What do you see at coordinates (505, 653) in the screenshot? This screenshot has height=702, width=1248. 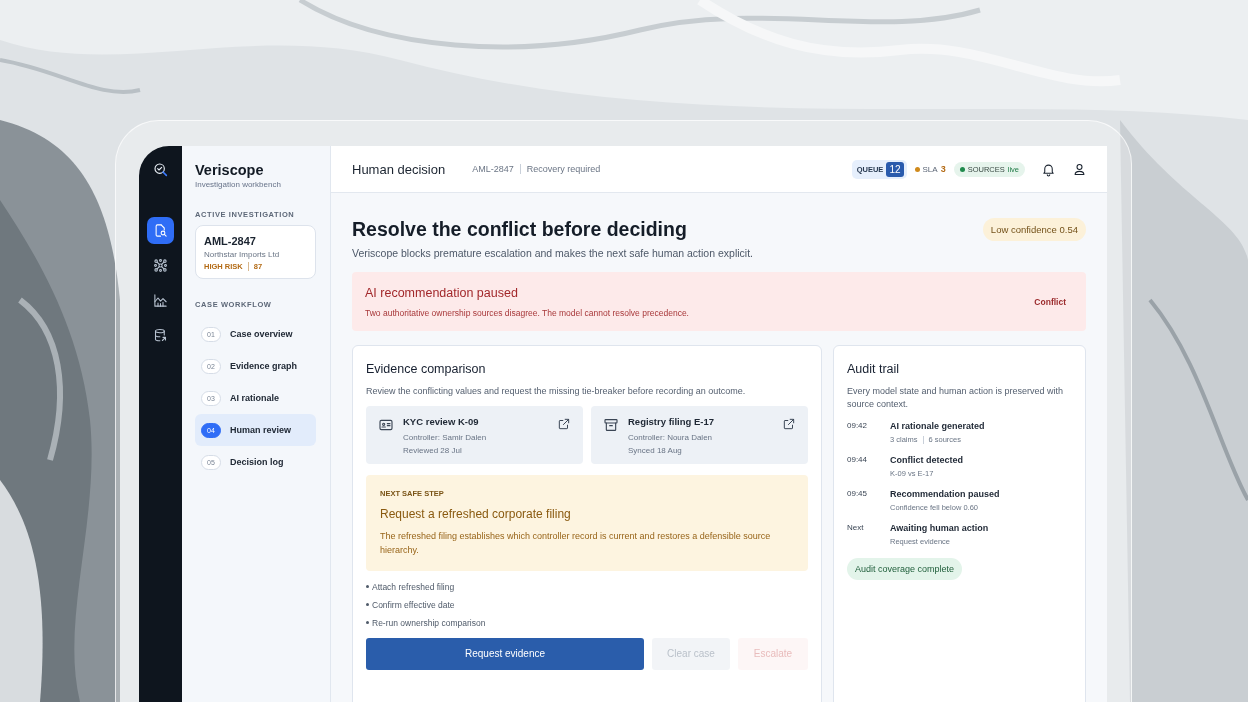 I see `request-button: Request evidence` at bounding box center [505, 653].